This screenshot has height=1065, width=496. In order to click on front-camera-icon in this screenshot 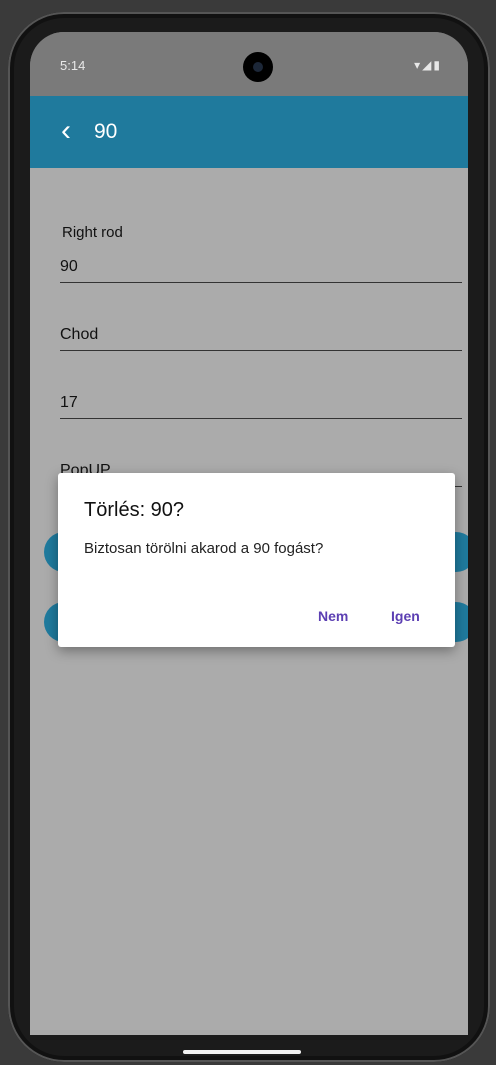, I will do `click(258, 67)`.